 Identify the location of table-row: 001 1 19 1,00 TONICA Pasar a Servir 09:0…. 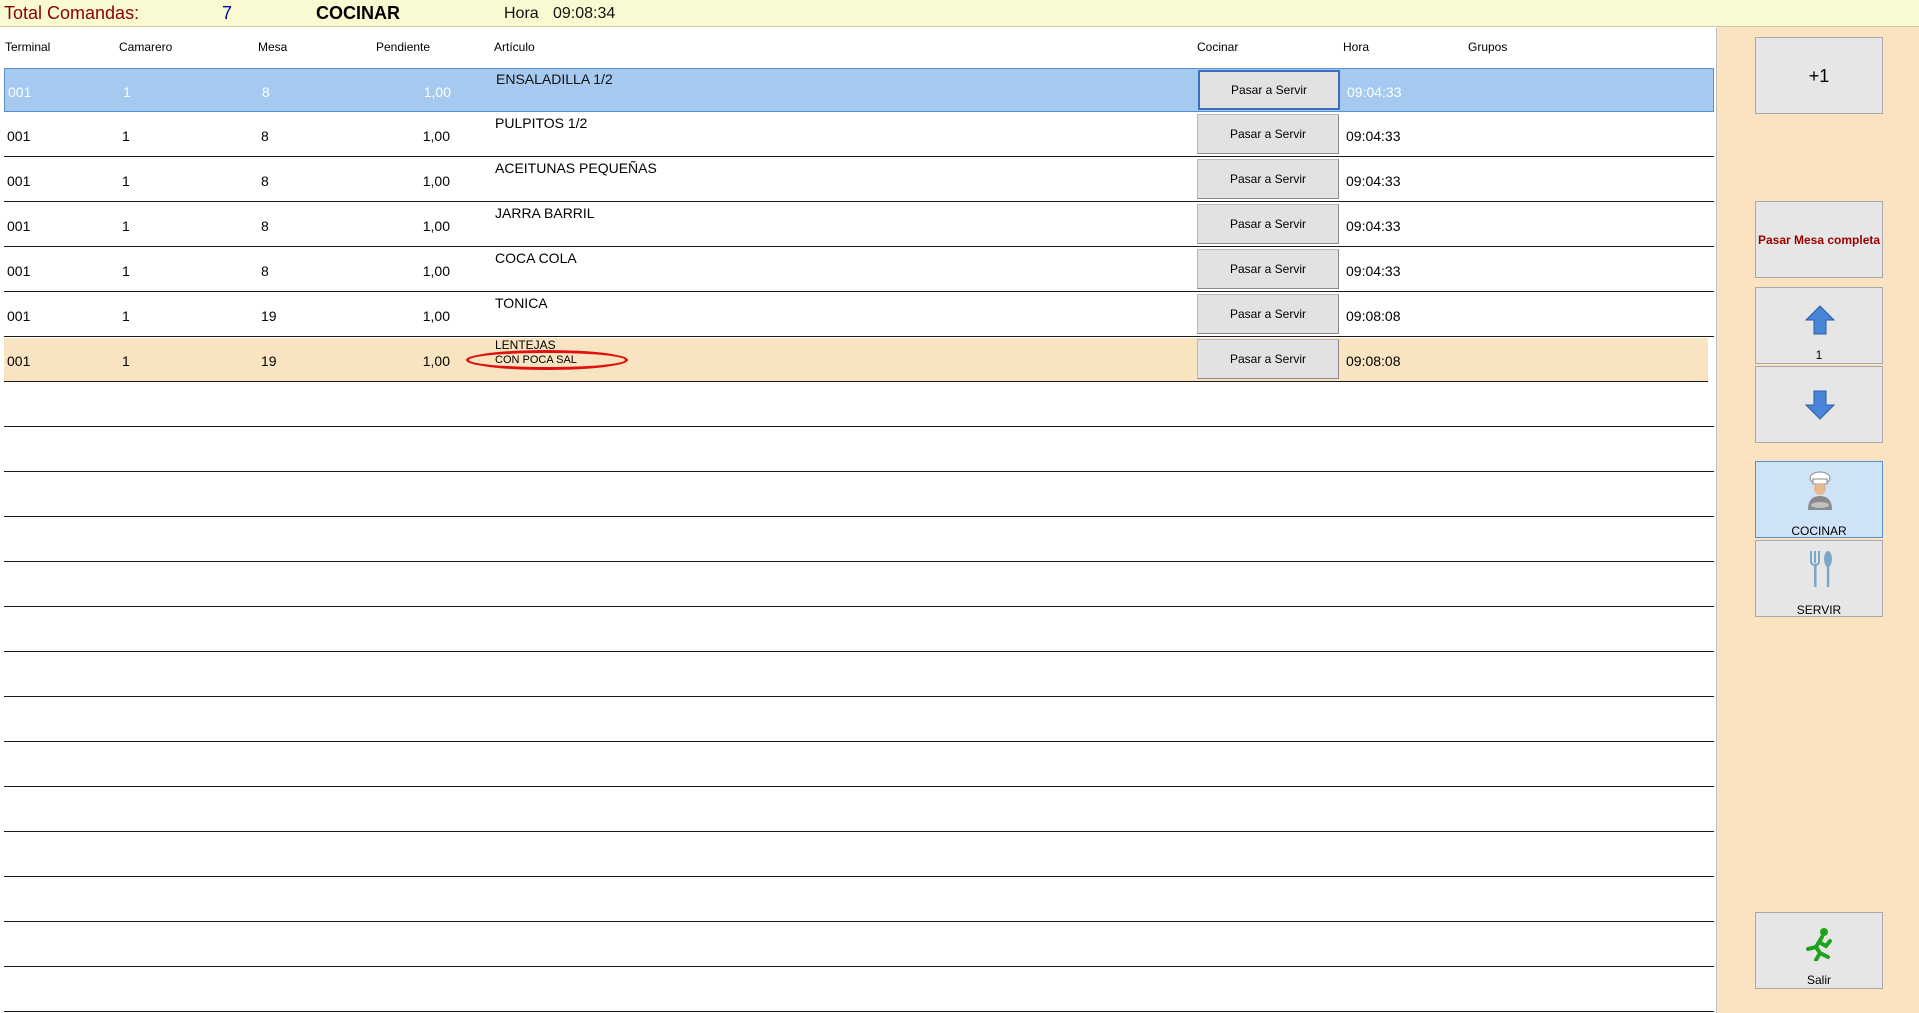
(859, 315).